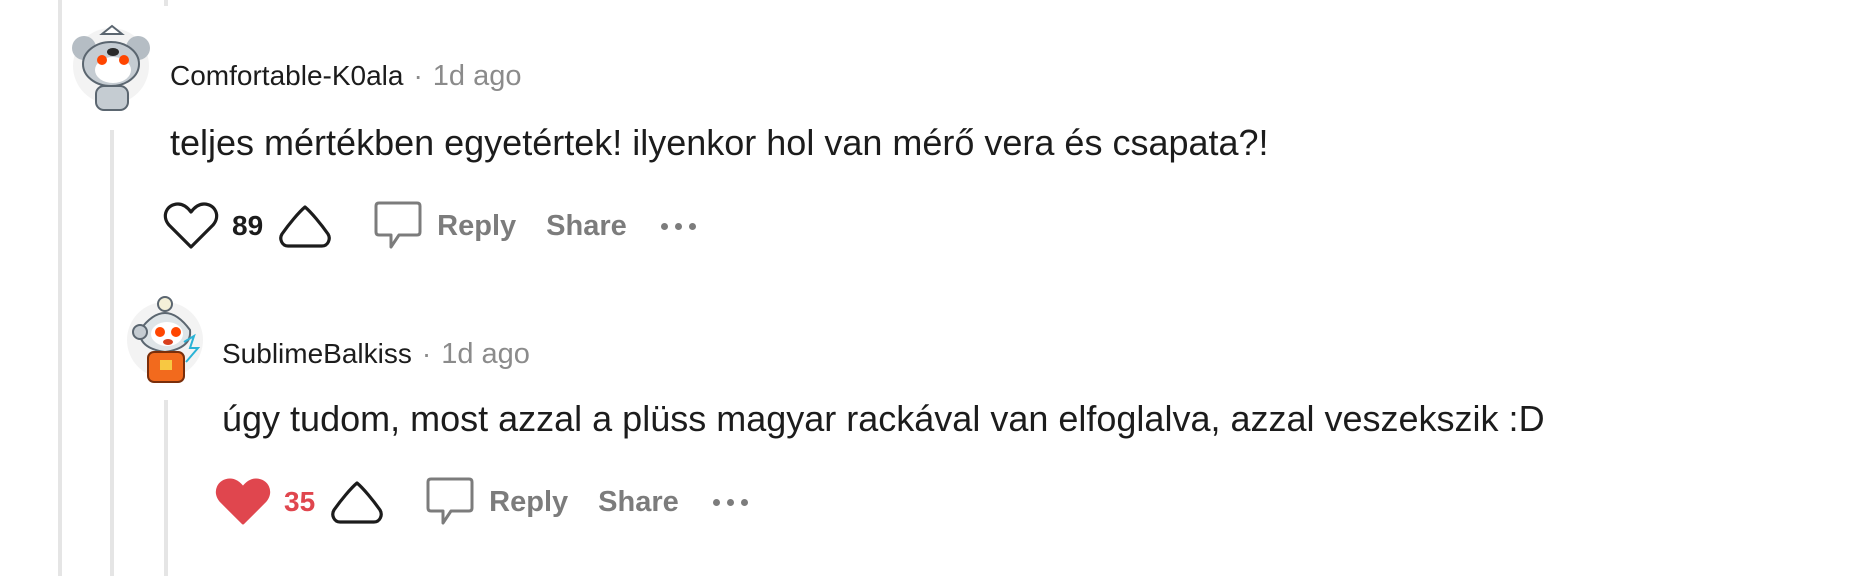  Describe the element at coordinates (166, 3) in the screenshot. I see `thread-line-top` at that location.